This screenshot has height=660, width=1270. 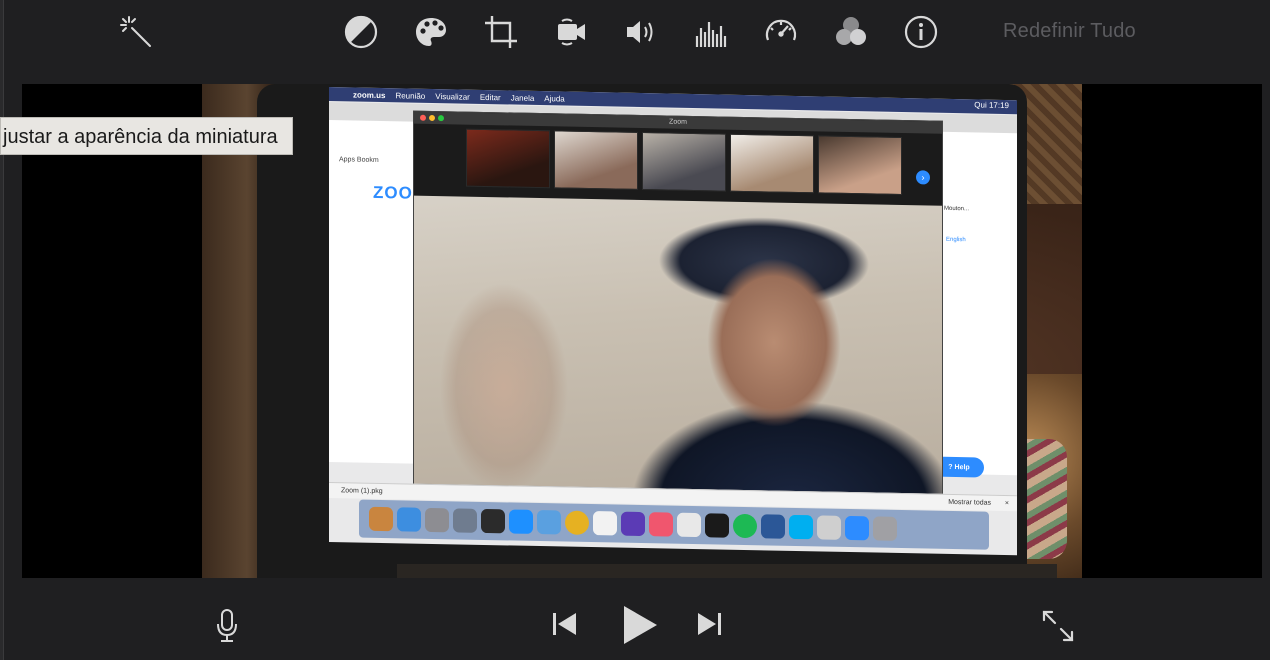 What do you see at coordinates (781, 32) in the screenshot?
I see `speedometer-icon` at bounding box center [781, 32].